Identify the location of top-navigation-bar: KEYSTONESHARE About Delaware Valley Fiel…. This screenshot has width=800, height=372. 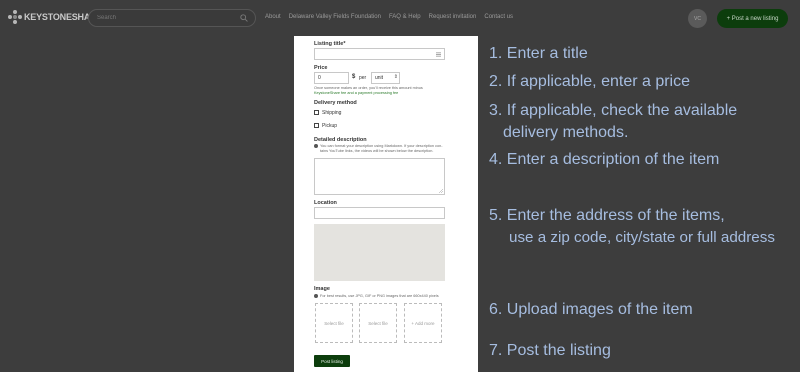
(400, 18).